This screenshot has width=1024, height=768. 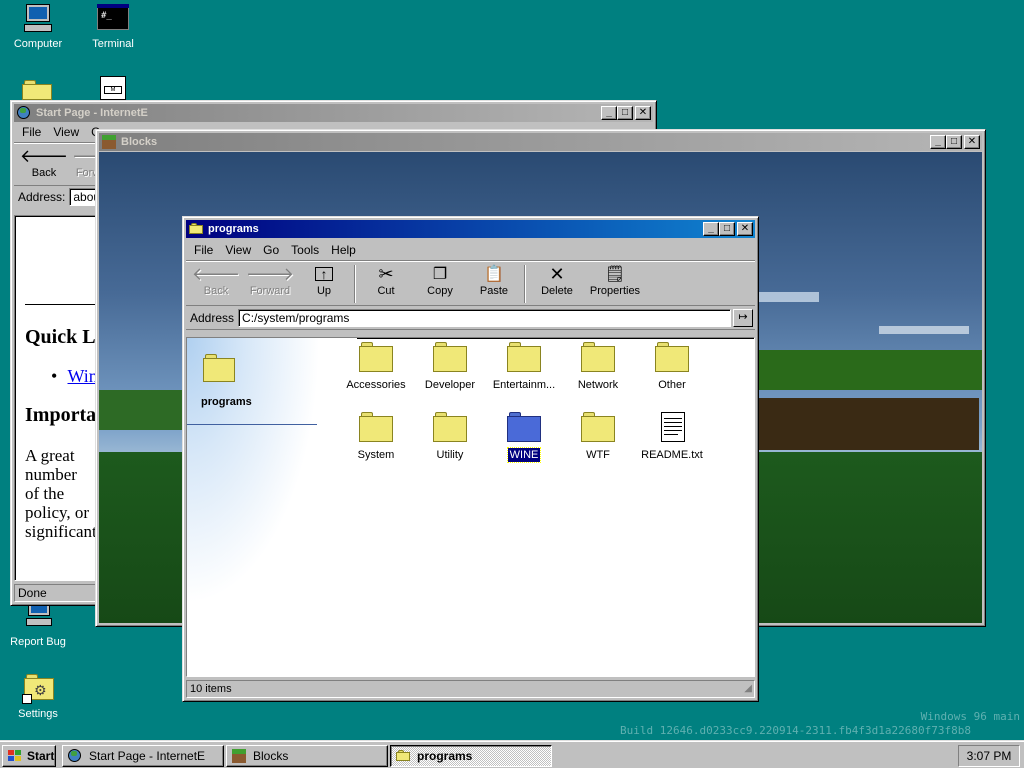 What do you see at coordinates (15, 756) in the screenshot?
I see `windows-logo-icon` at bounding box center [15, 756].